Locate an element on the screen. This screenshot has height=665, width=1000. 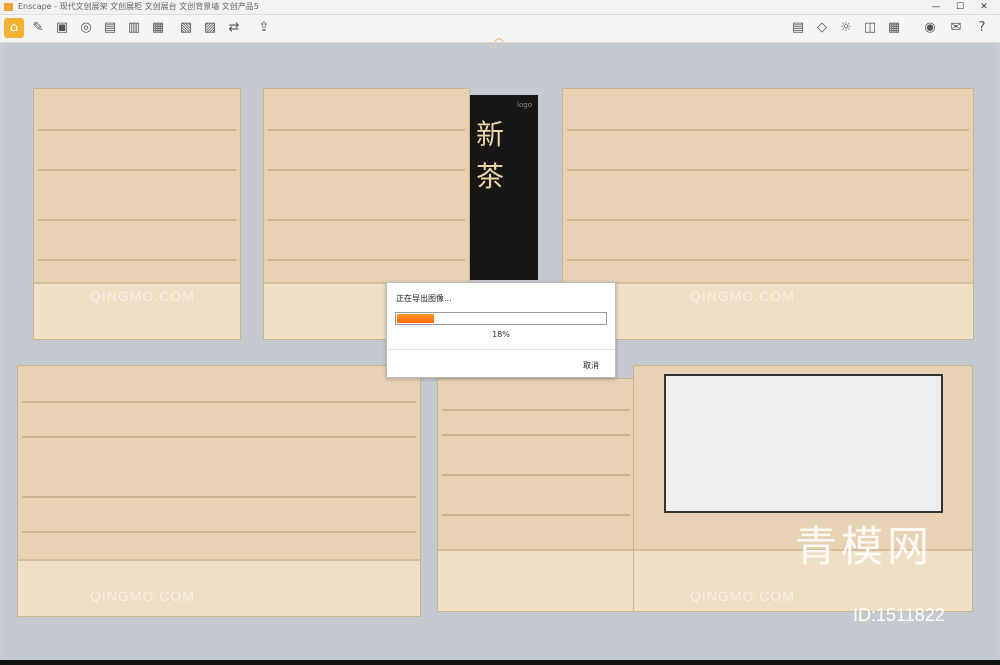
feedback-icon: ✉ is located at coordinates (956, 28).